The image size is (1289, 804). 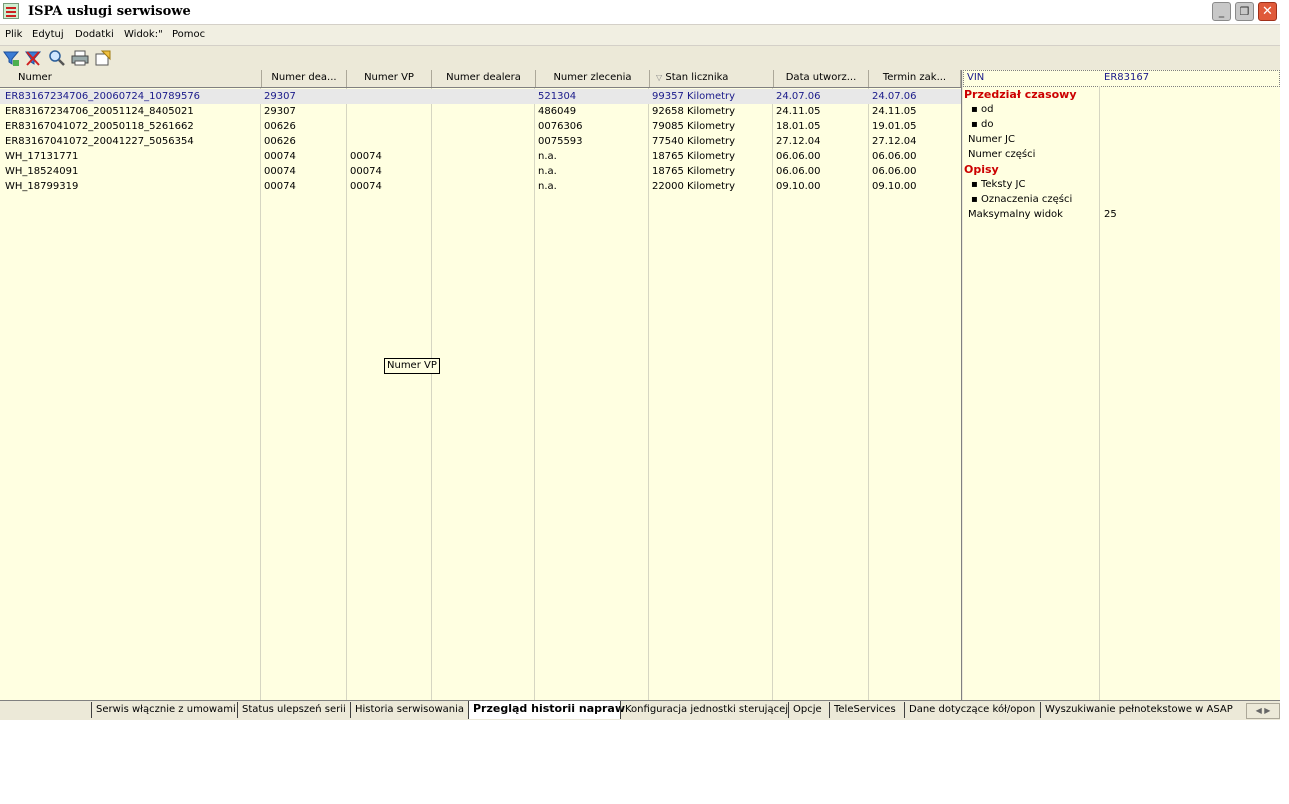 What do you see at coordinates (560, 141) in the screenshot?
I see `cell-numer-zlecenia: 0075593` at bounding box center [560, 141].